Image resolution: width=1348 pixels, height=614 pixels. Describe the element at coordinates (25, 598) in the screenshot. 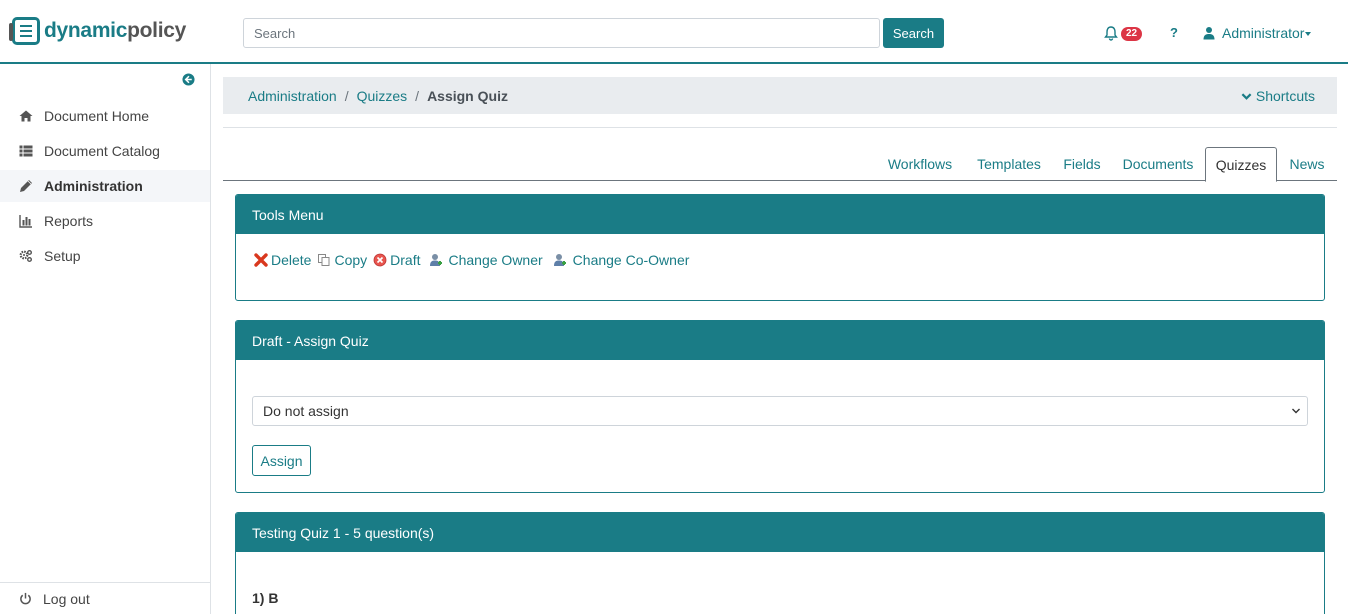

I see `power-icon` at that location.